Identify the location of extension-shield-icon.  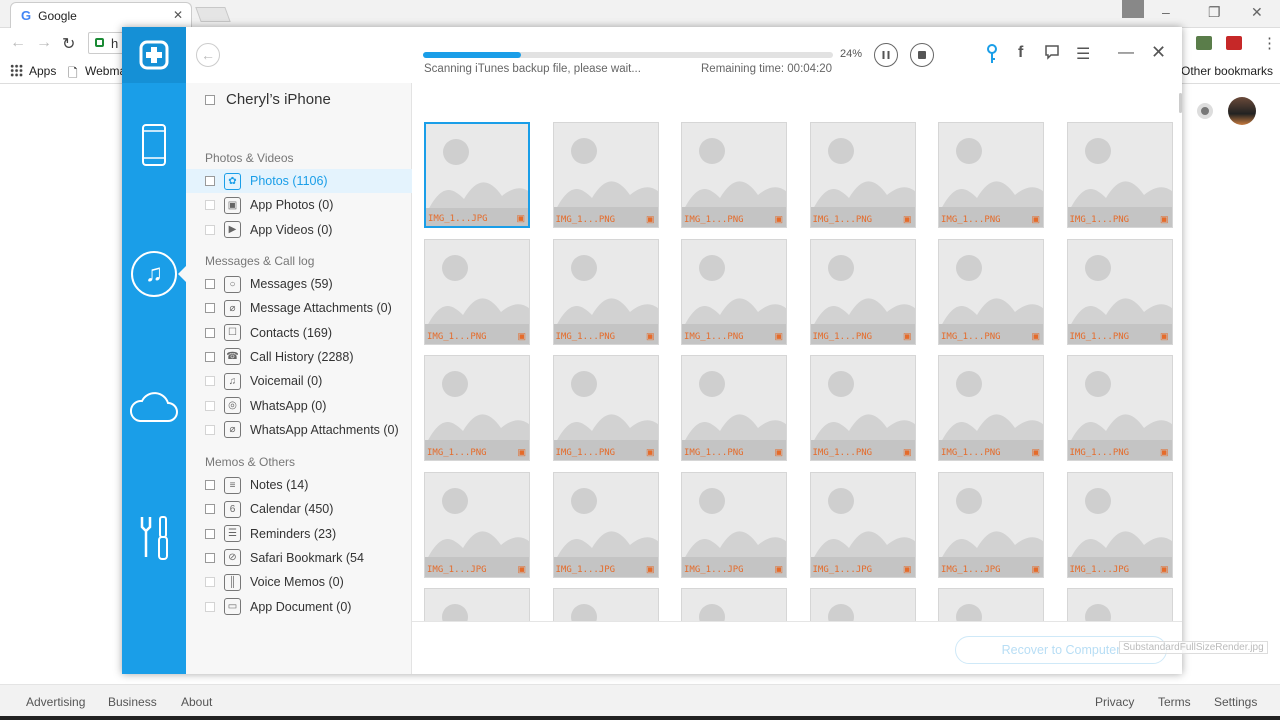
(1234, 43).